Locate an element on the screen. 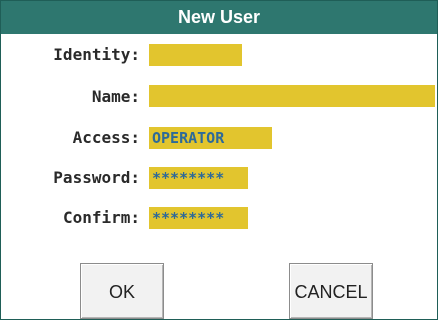 This screenshot has width=438, height=320. name-field is located at coordinates (292, 96).